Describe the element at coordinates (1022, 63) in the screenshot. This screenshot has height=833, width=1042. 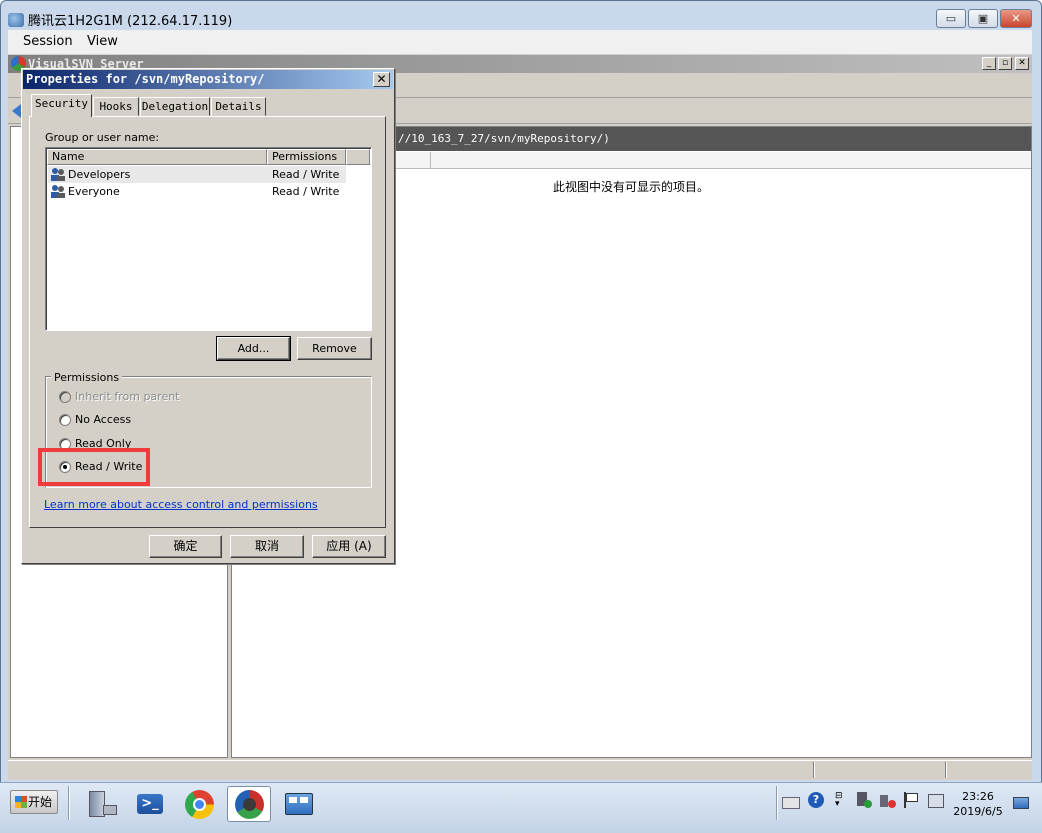
I see `mdi-close-button: ✕` at that location.